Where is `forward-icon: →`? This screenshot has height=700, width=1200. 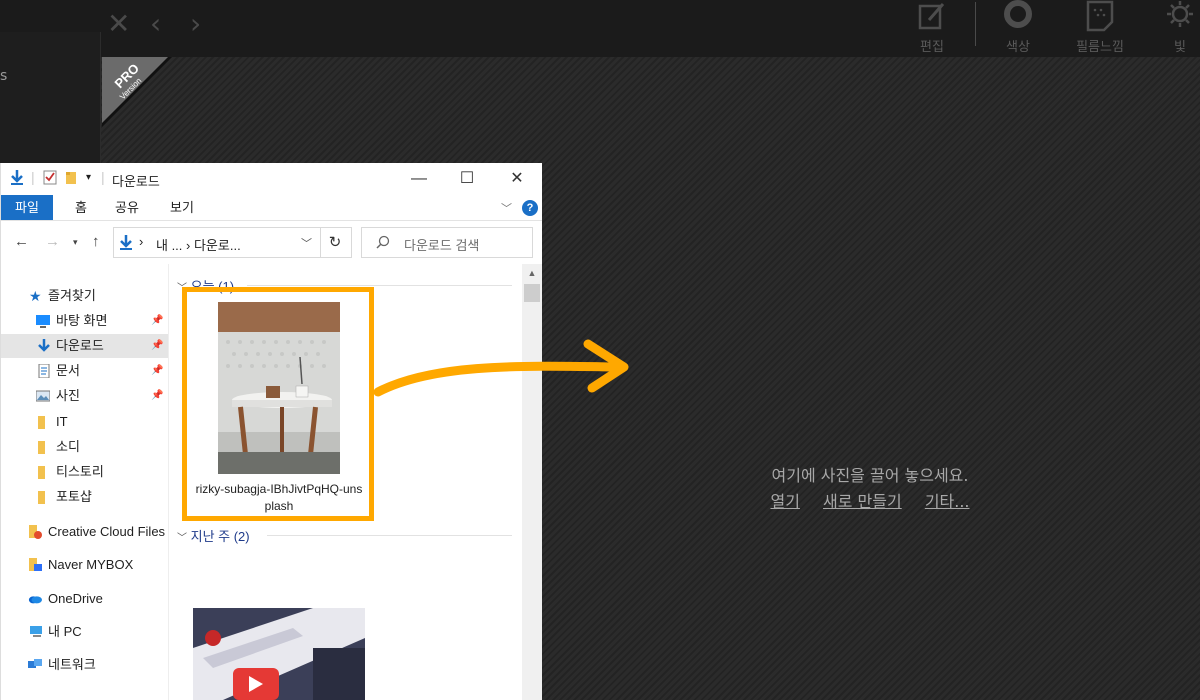 forward-icon: → is located at coordinates (52, 241).